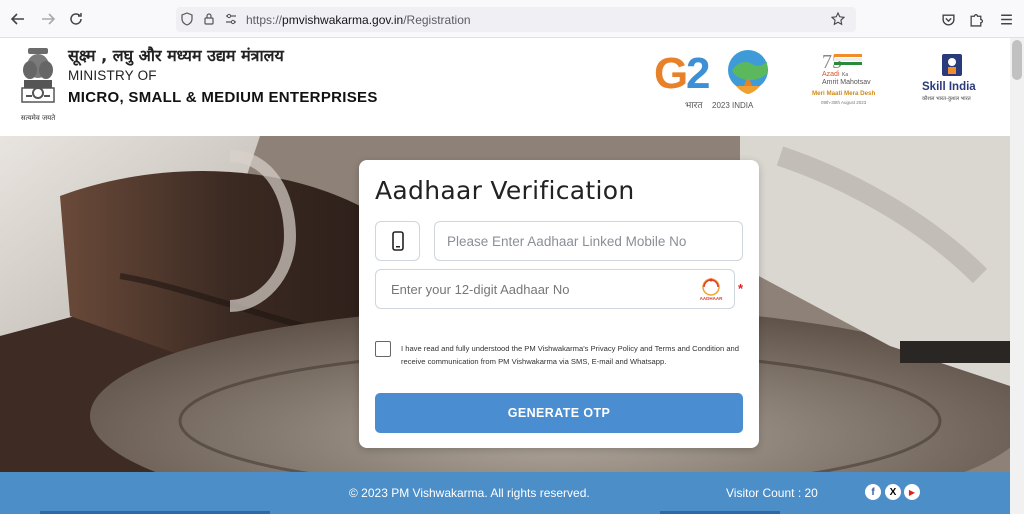 Image resolution: width=1024 pixels, height=514 pixels. Describe the element at coordinates (711, 289) in the screenshot. I see `aadhaar-logo-icon: AADHAAR` at that location.